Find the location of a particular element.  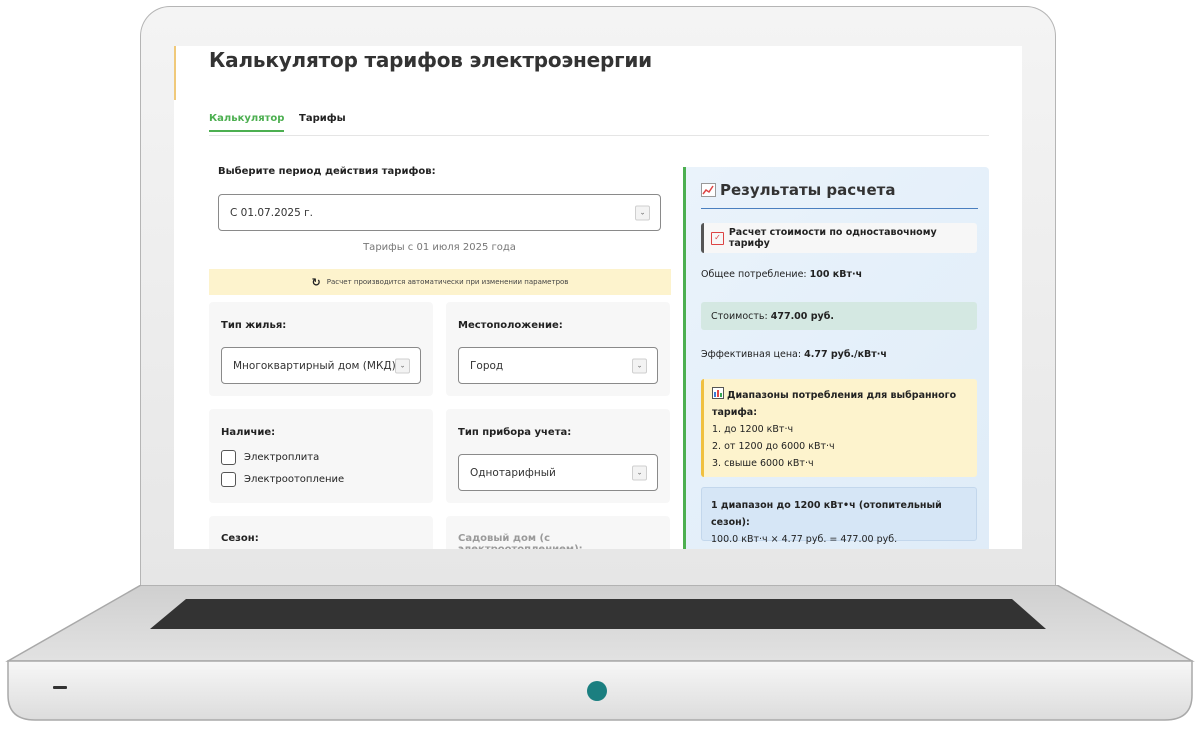

location-select: Город ⌄ is located at coordinates (558, 365).